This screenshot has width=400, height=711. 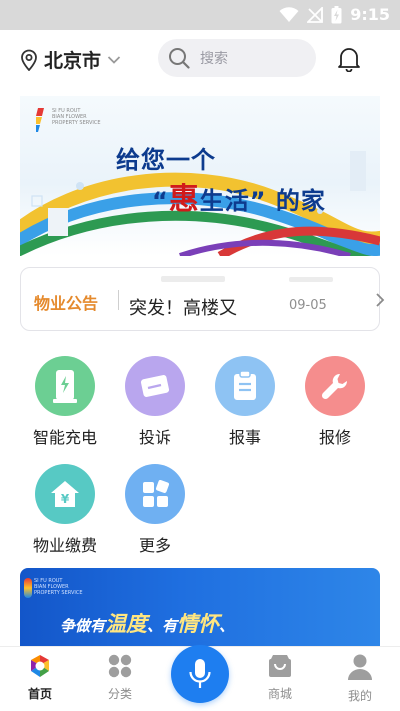 I want to click on service-label: 物业缴费, so click(x=64, y=545).